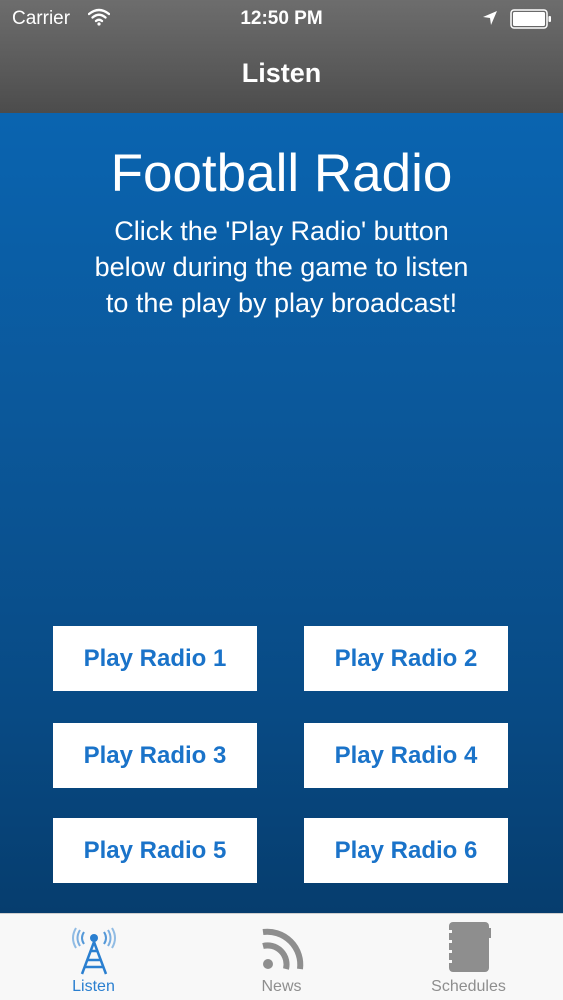  Describe the element at coordinates (406, 658) in the screenshot. I see `play-radio-2-button: Play Radio 2` at that location.